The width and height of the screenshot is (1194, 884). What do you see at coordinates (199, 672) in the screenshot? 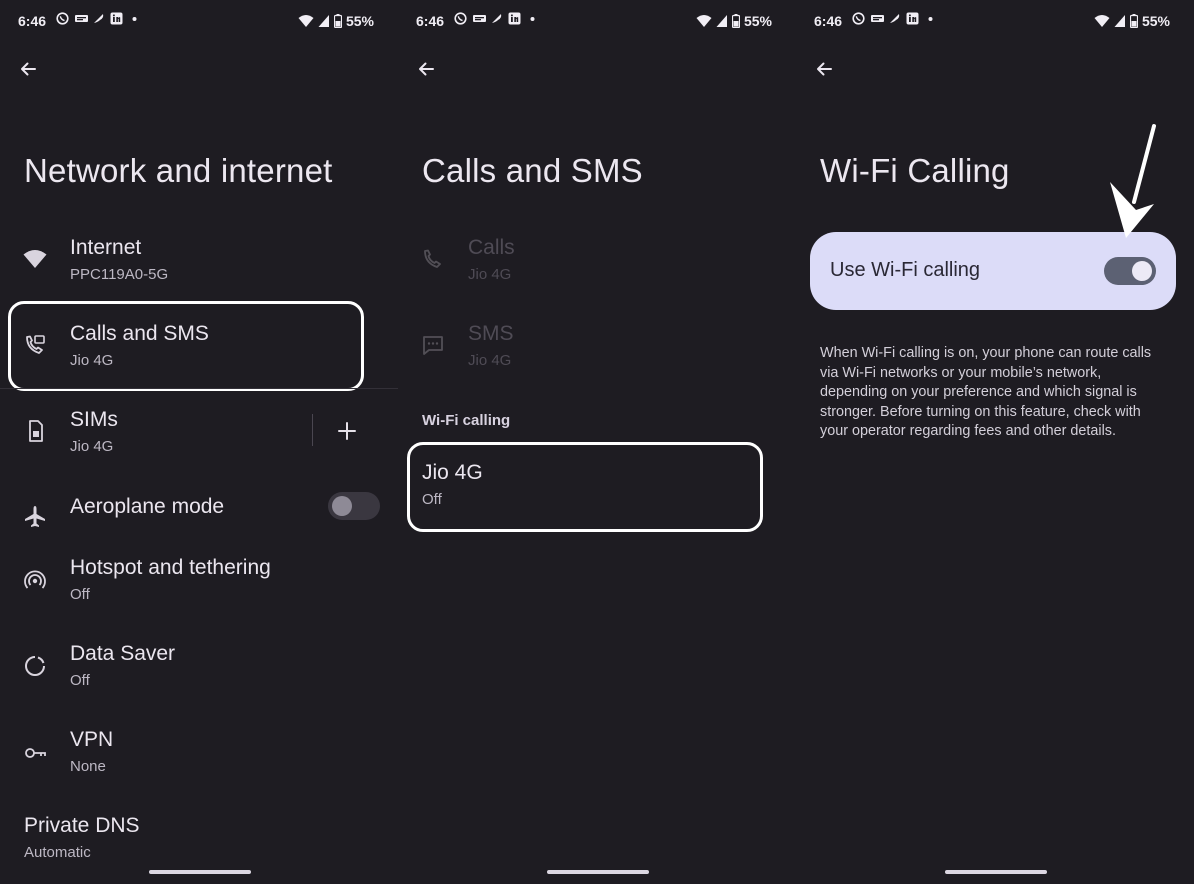
I see `data-saver-item: Data Saver Off` at bounding box center [199, 672].